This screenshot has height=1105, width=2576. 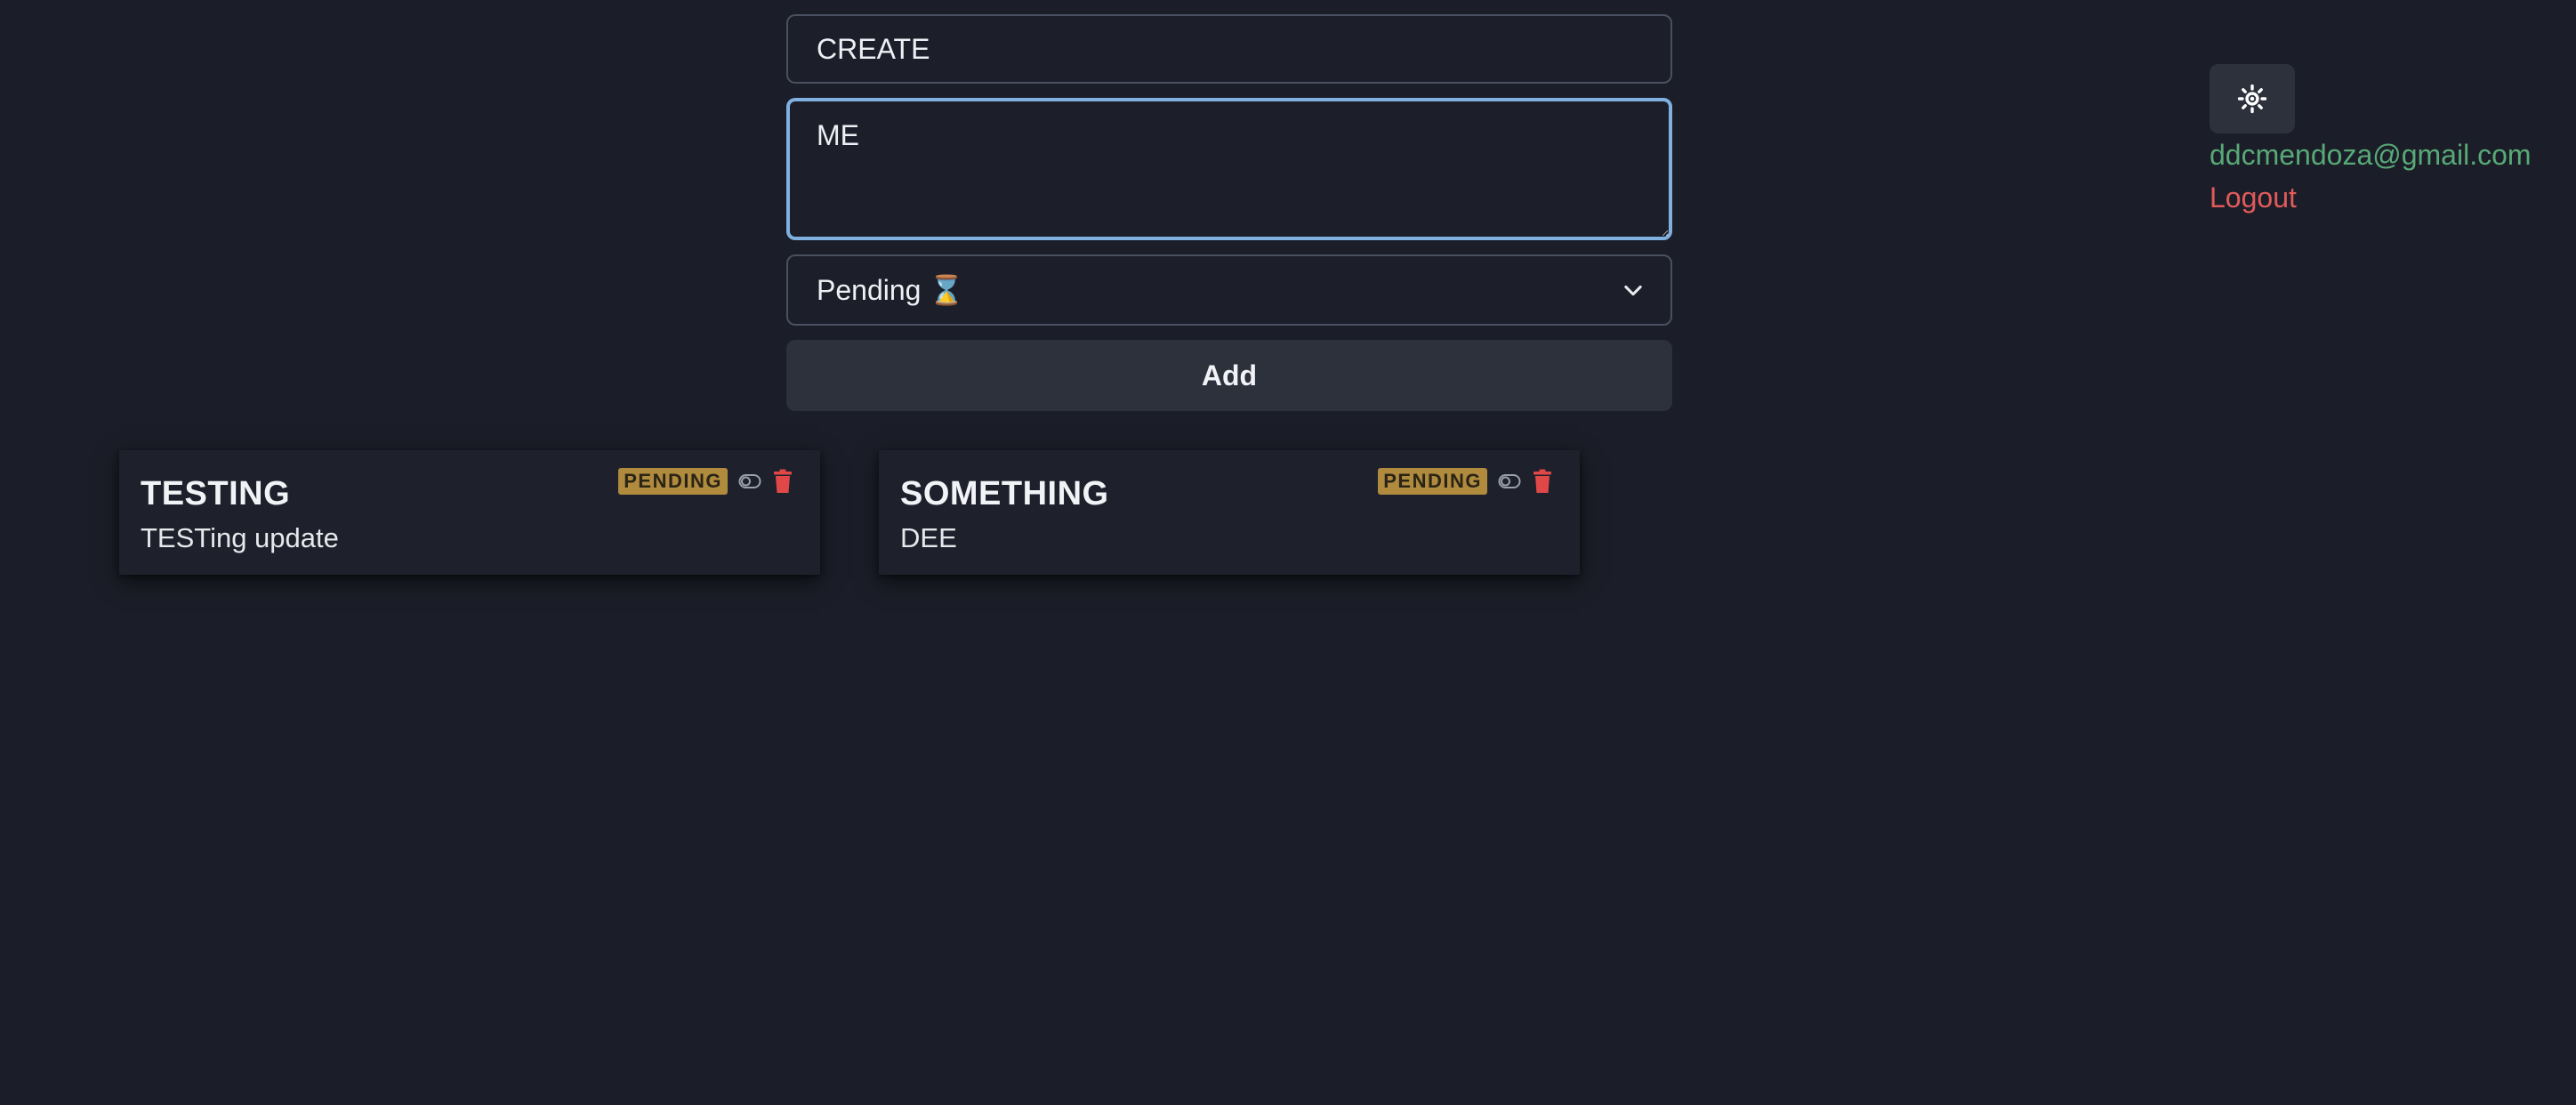 What do you see at coordinates (1633, 290) in the screenshot?
I see `chevron-down-icon` at bounding box center [1633, 290].